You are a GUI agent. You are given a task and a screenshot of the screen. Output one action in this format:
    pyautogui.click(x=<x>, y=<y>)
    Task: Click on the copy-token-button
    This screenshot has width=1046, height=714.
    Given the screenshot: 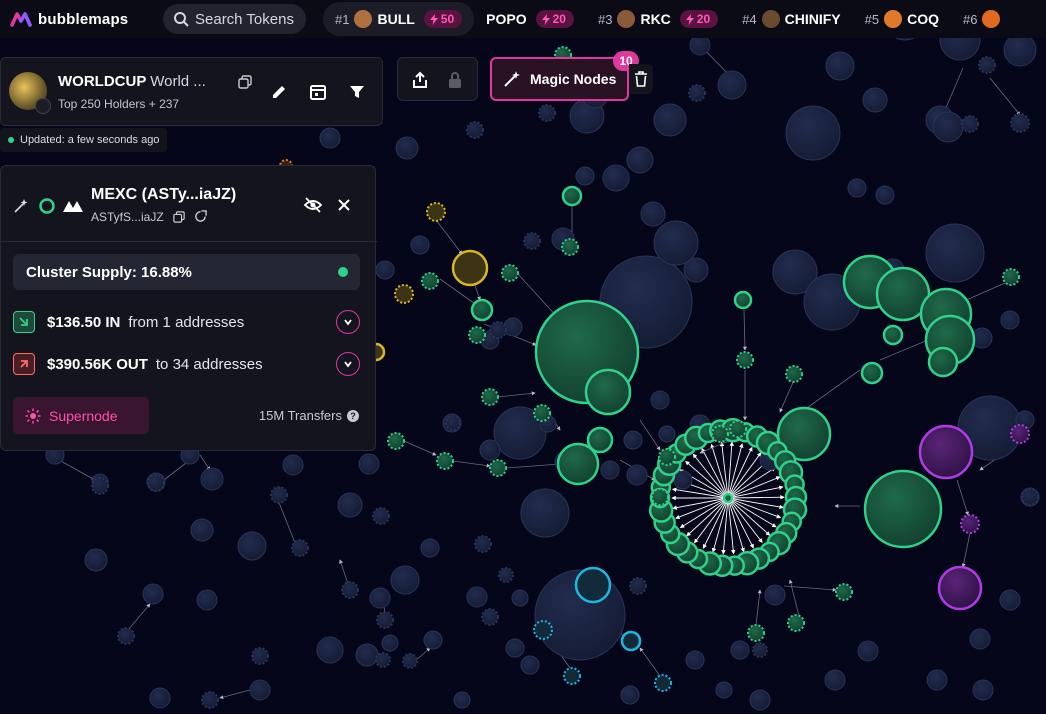 What is the action you would take?
    pyautogui.click(x=245, y=82)
    